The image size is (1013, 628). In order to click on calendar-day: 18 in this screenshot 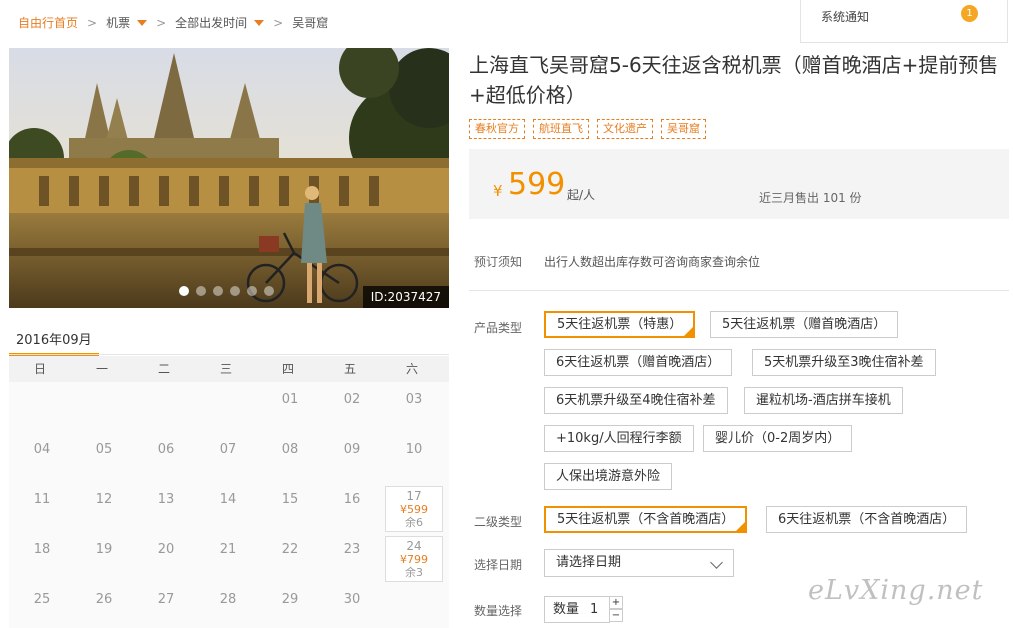, I will do `click(42, 549)`.